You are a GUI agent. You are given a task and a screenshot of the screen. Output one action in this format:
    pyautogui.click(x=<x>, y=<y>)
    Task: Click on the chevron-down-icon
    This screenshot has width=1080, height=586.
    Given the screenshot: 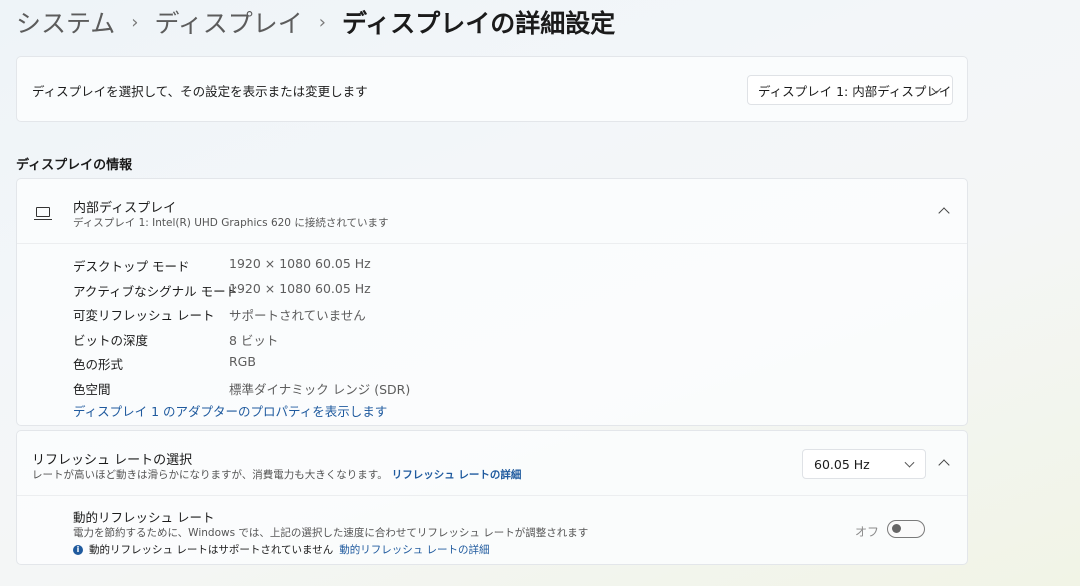 What is the action you would take?
    pyautogui.click(x=909, y=462)
    